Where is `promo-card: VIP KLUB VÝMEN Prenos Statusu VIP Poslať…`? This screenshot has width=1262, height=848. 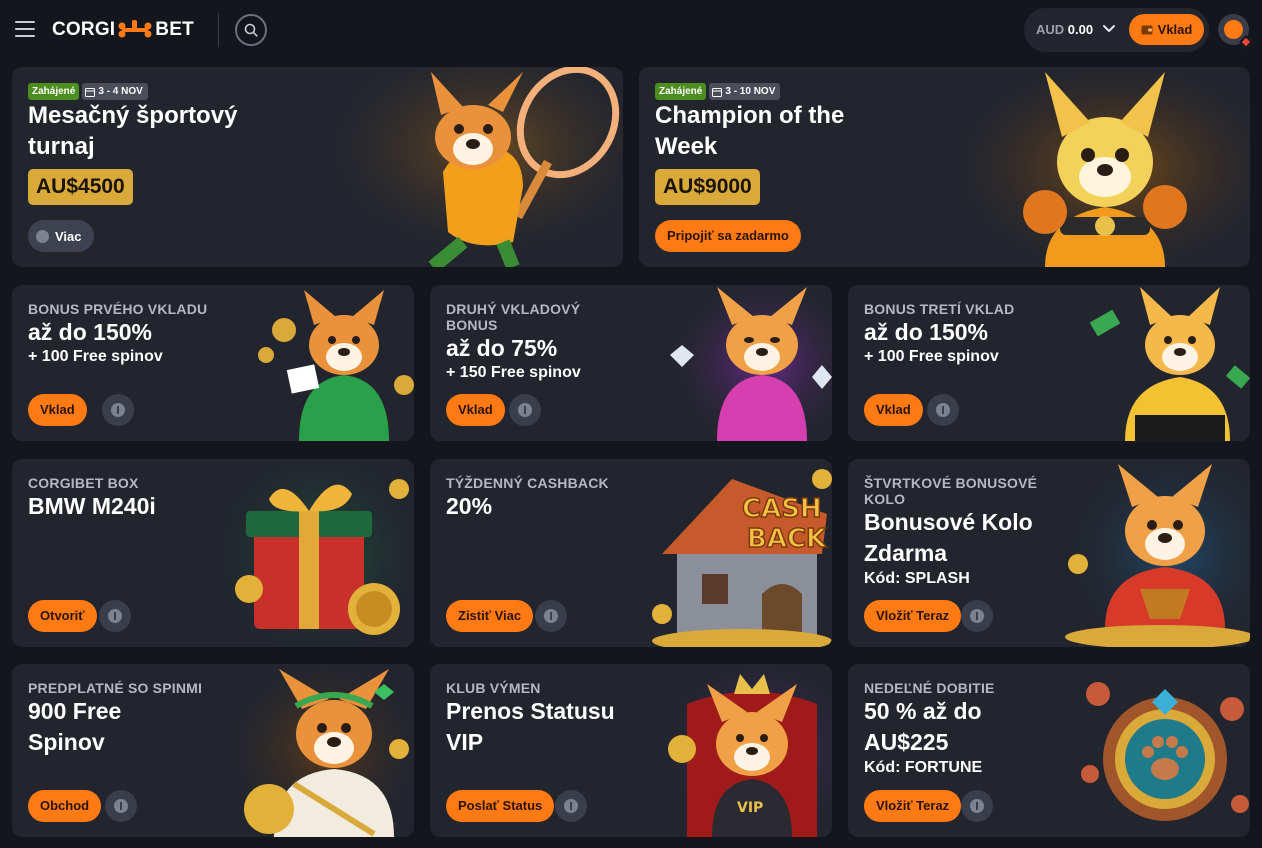 promo-card: VIP KLUB VÝMEN Prenos Statusu VIP Poslať… is located at coordinates (631, 750).